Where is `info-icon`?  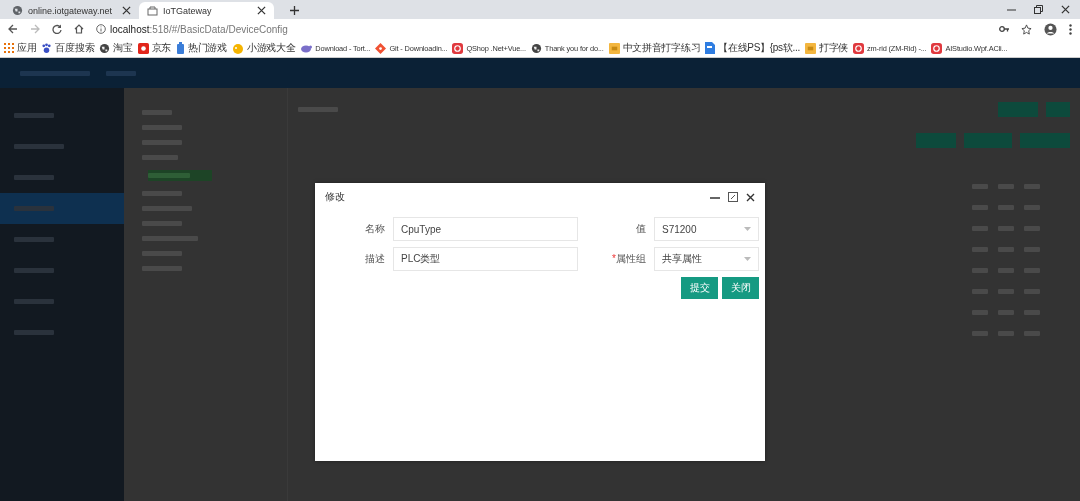 info-icon is located at coordinates (101, 29).